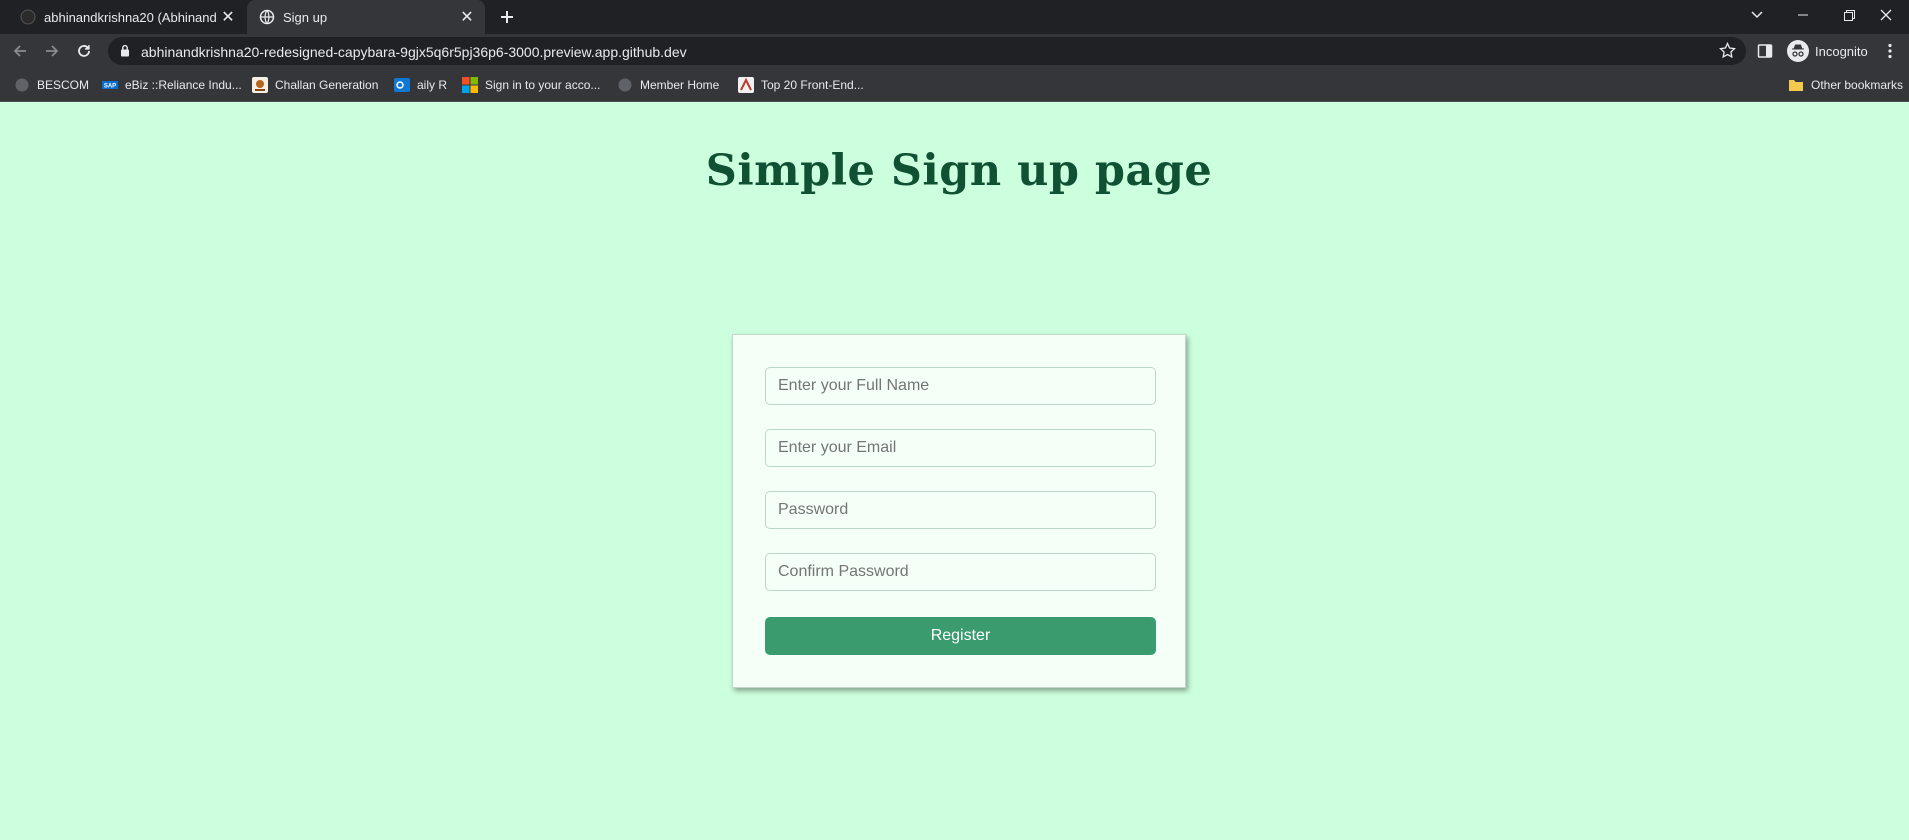 The height and width of the screenshot is (840, 1909). I want to click on forward-button, so click(52, 51).